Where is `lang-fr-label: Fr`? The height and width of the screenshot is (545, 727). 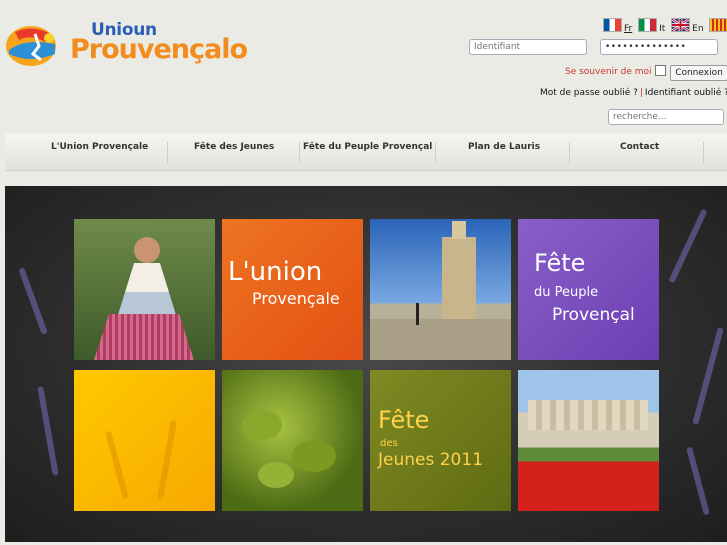
lang-fr-label: Fr is located at coordinates (628, 29).